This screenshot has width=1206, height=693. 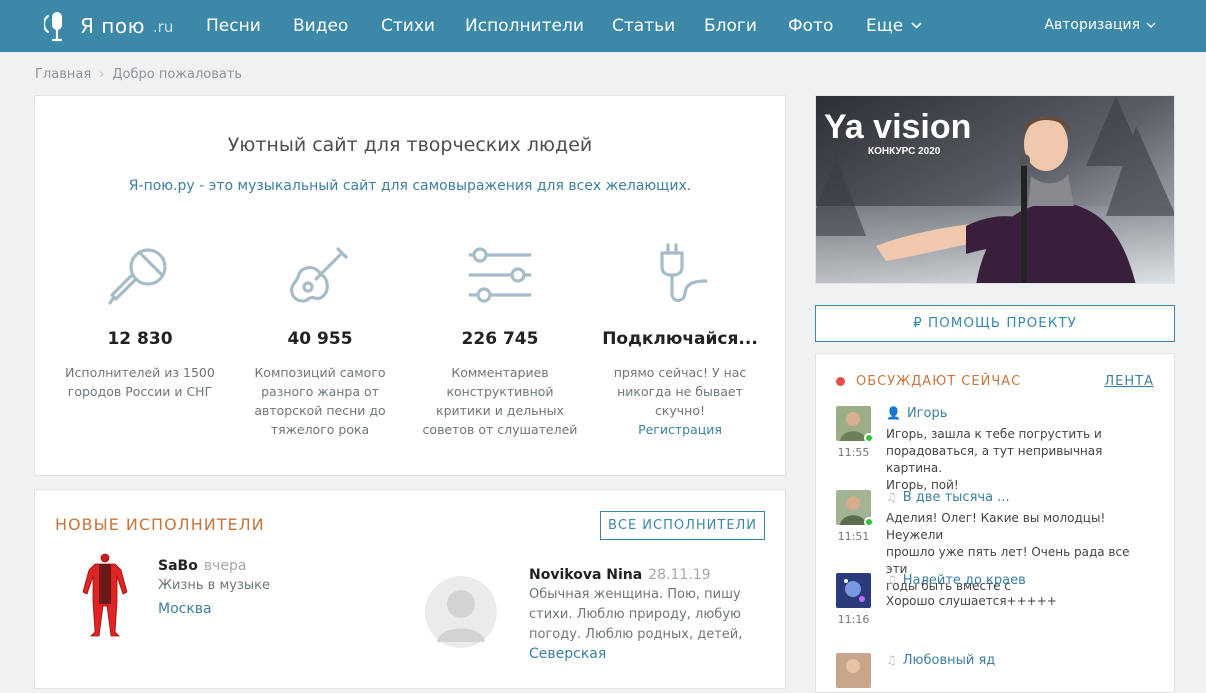 I want to click on nav-more-label: Еще, so click(x=885, y=26).